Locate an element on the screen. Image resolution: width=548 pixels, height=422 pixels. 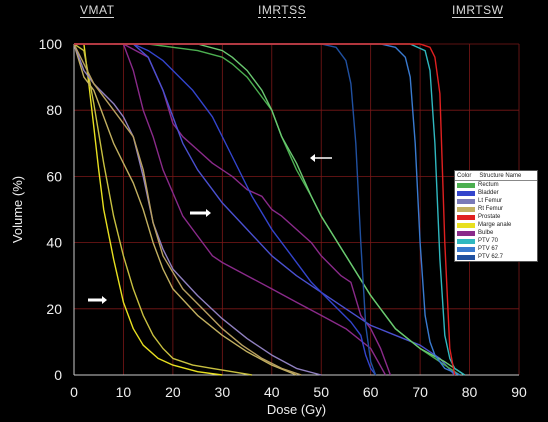
legend-label: Marge anale is located at coordinates (495, 225).